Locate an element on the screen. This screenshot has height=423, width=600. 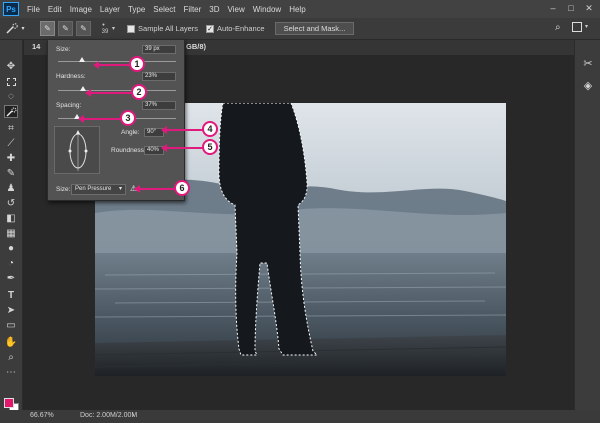
crop-tool-icon: ⌗ is located at coordinates (11, 128).